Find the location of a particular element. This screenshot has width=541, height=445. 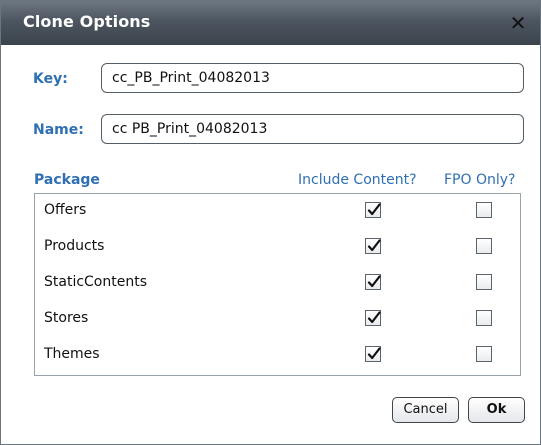

dialog-titlebar: Clone Options ✕ is located at coordinates (270, 23).